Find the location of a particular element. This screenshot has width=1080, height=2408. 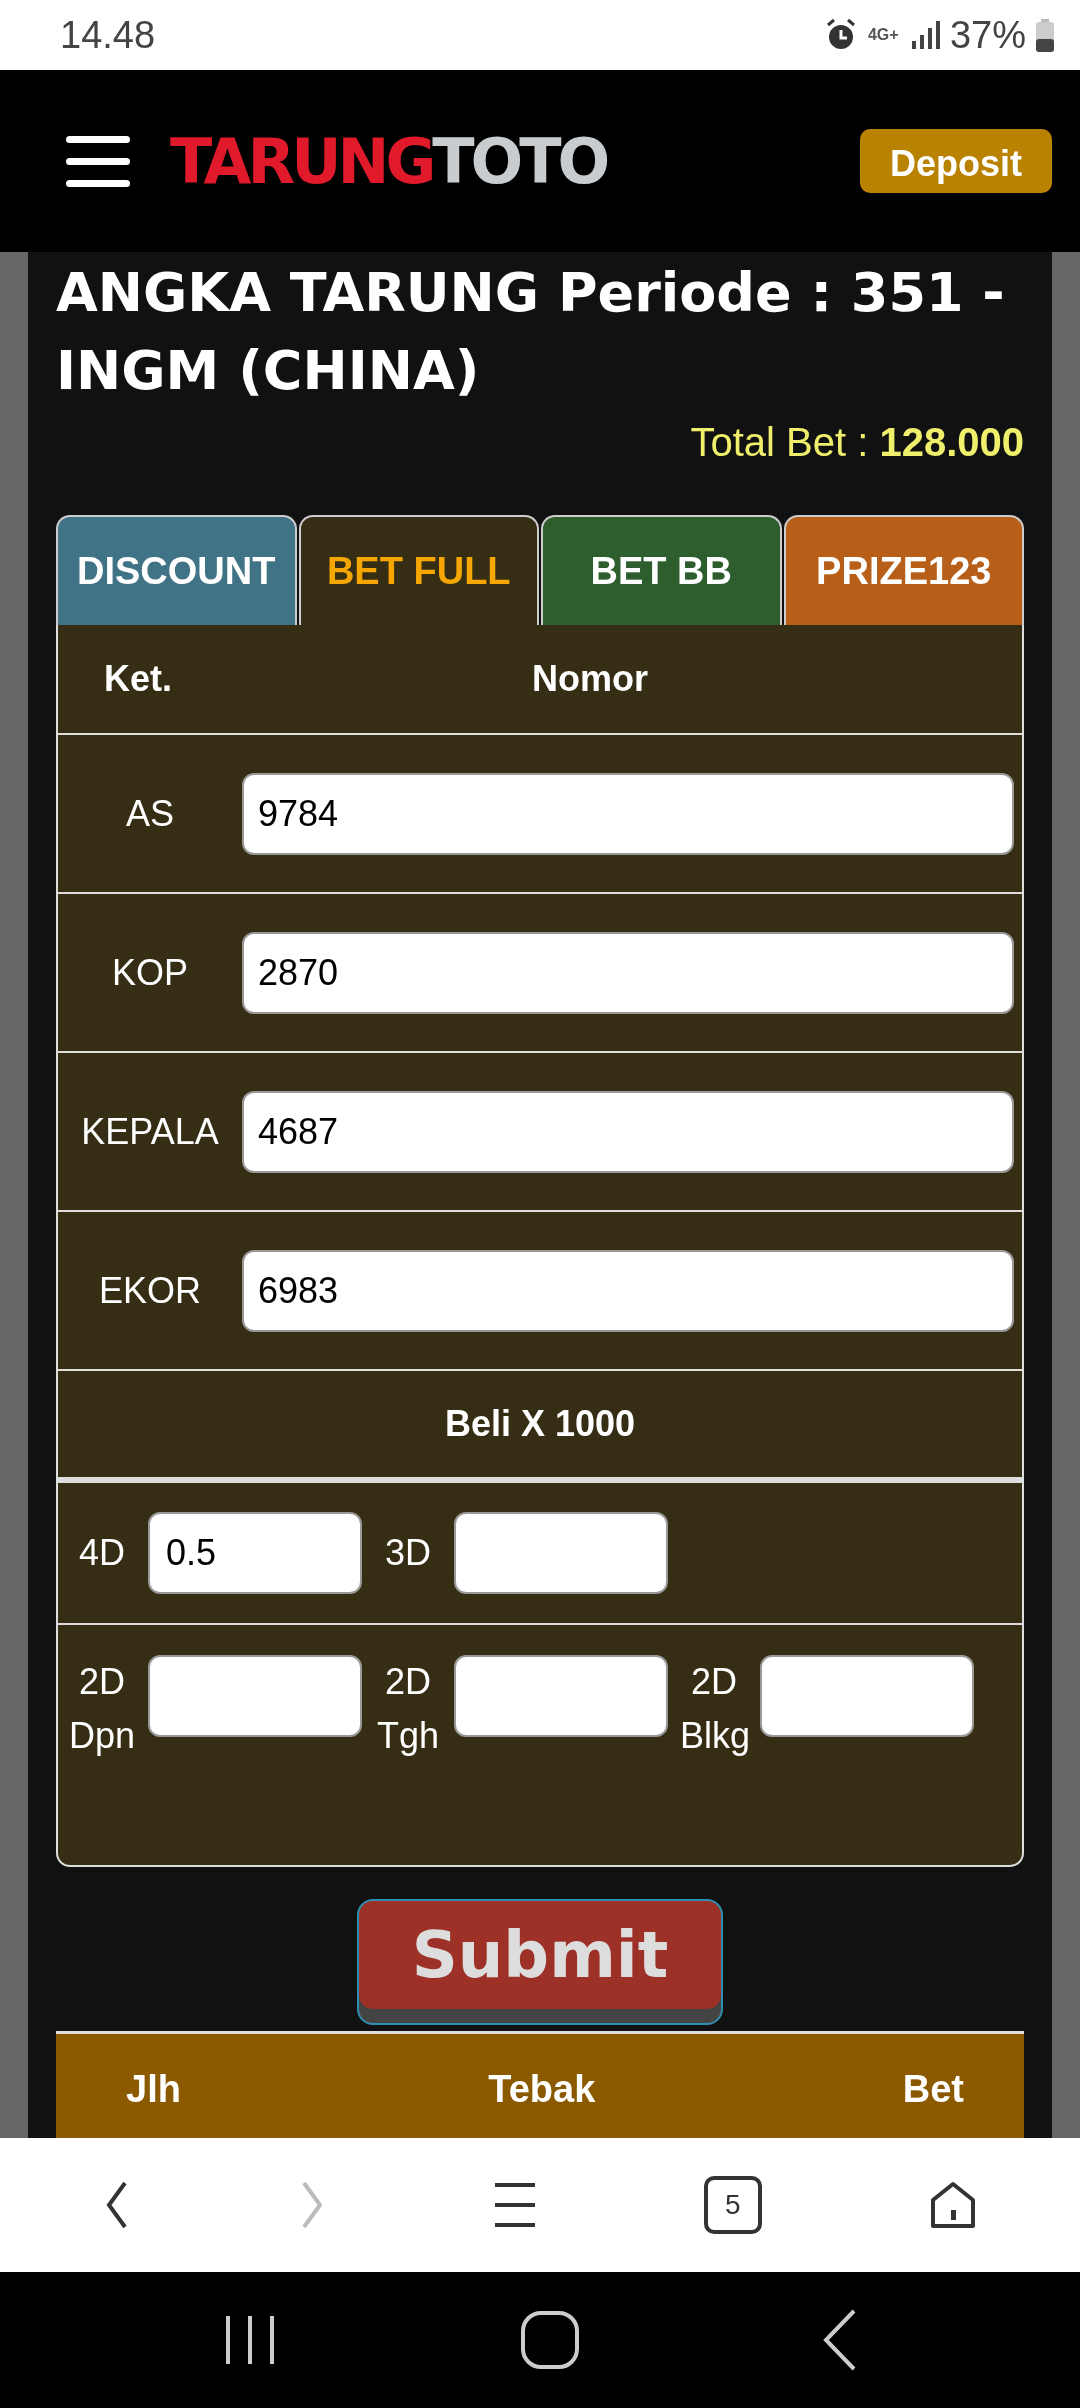

amount-label: 4D is located at coordinates (102, 1553).